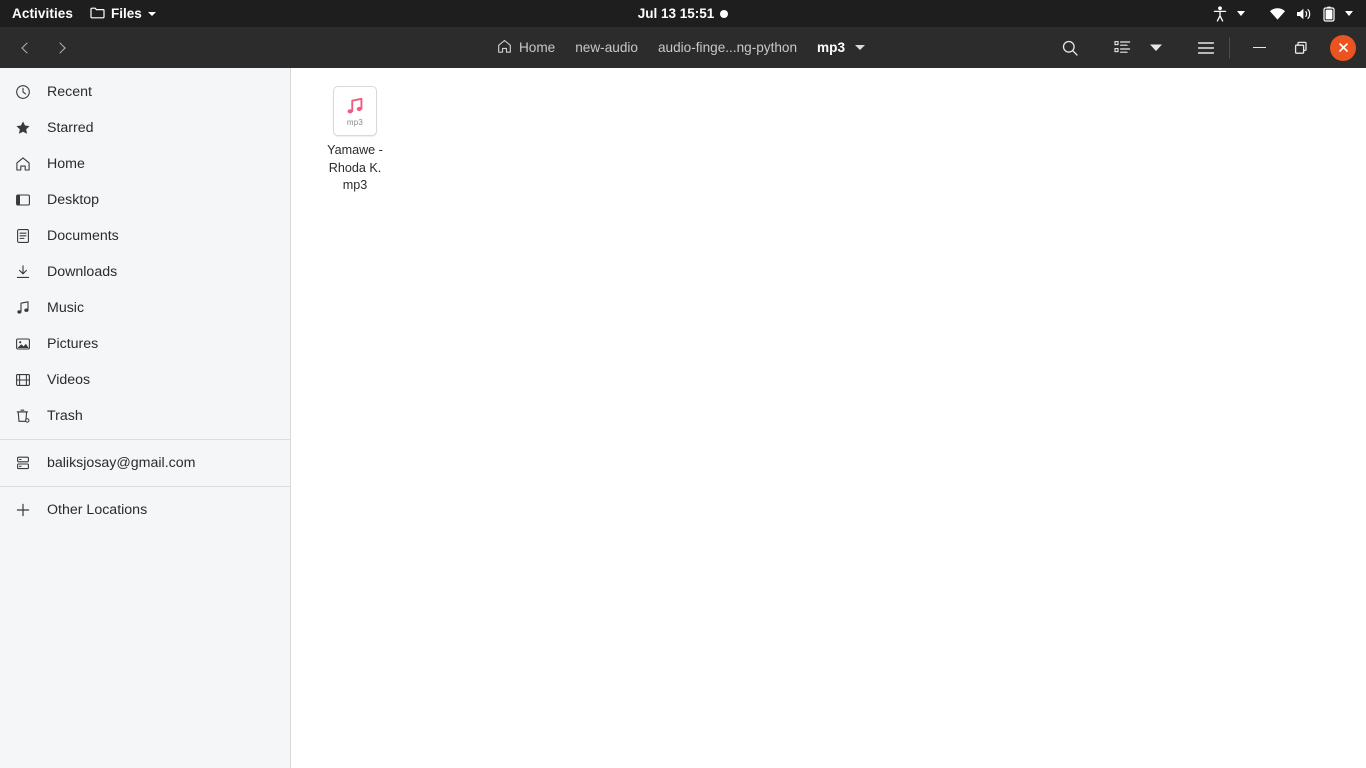 The height and width of the screenshot is (768, 1366). What do you see at coordinates (22, 236) in the screenshot?
I see `document-icon` at bounding box center [22, 236].